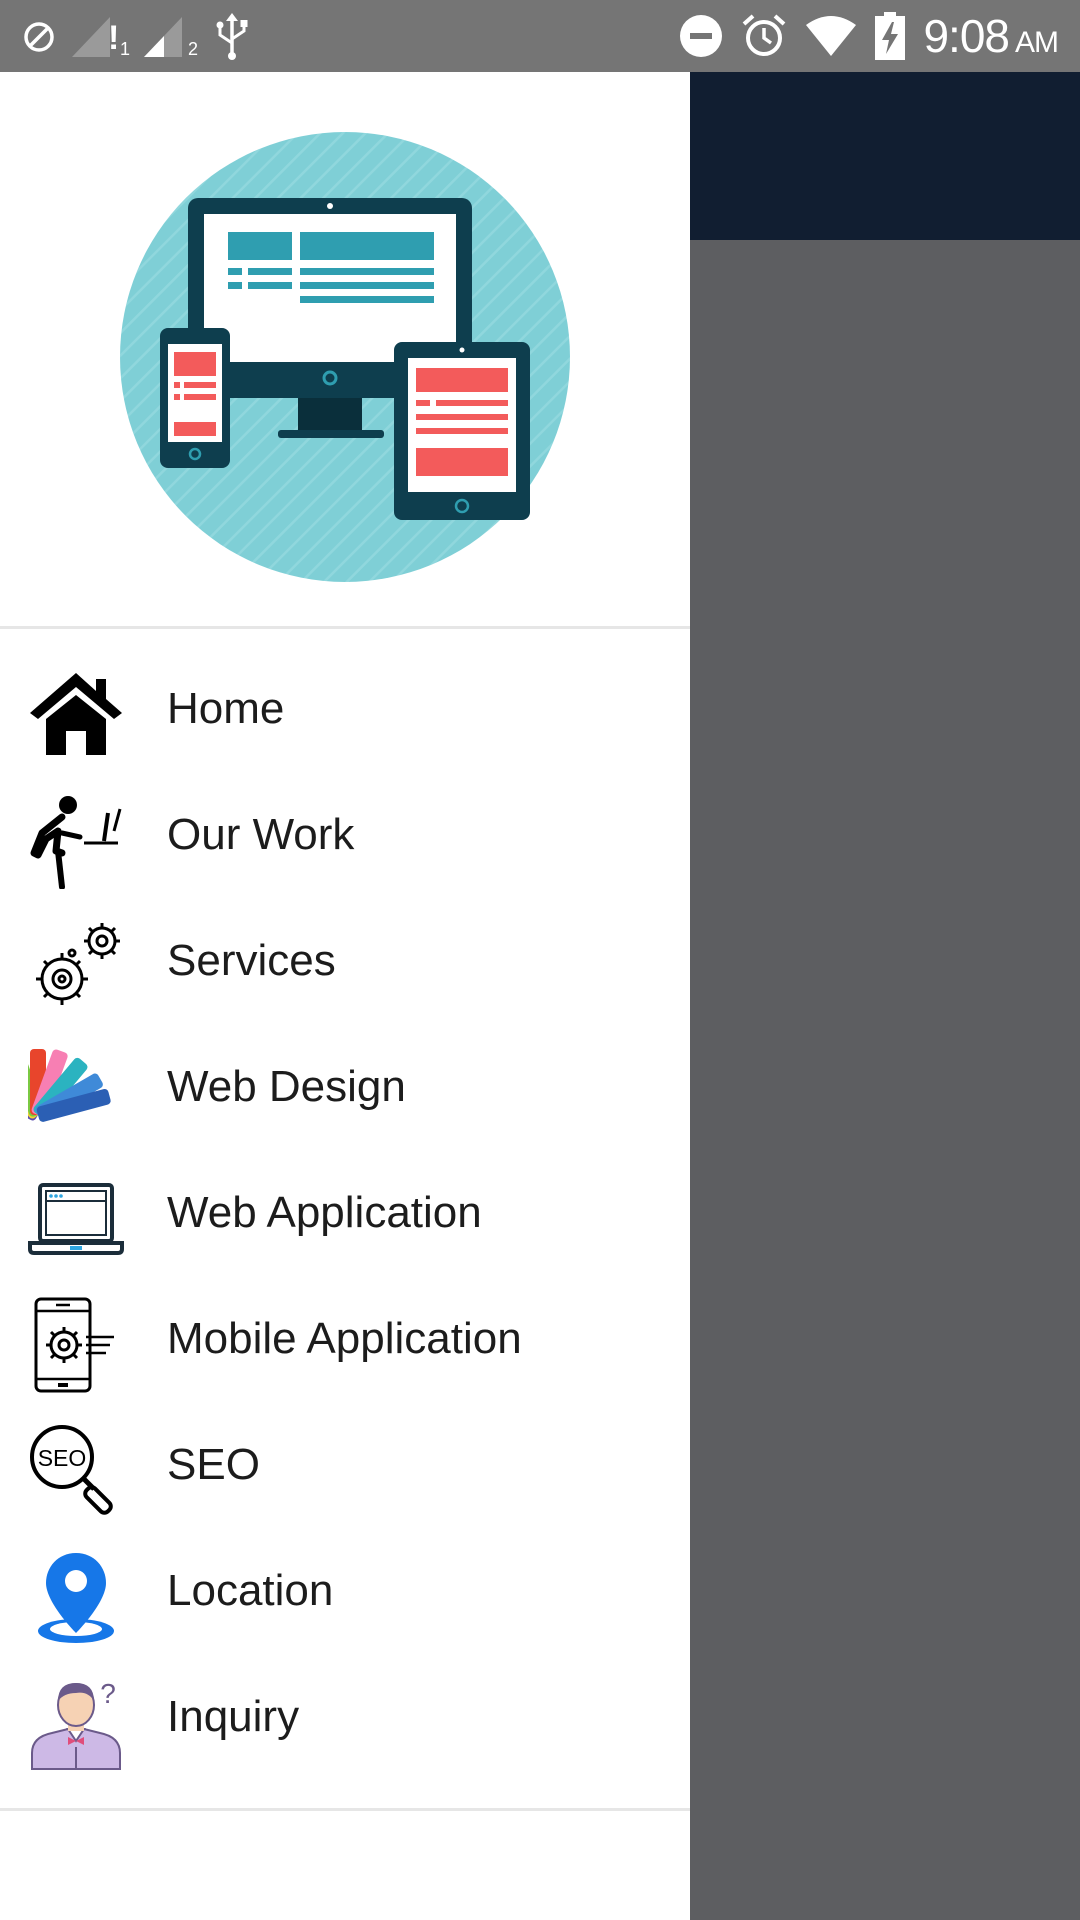 Image resolution: width=1080 pixels, height=1920 pixels. What do you see at coordinates (39, 37) in the screenshot?
I see `do-not-disturb-icon` at bounding box center [39, 37].